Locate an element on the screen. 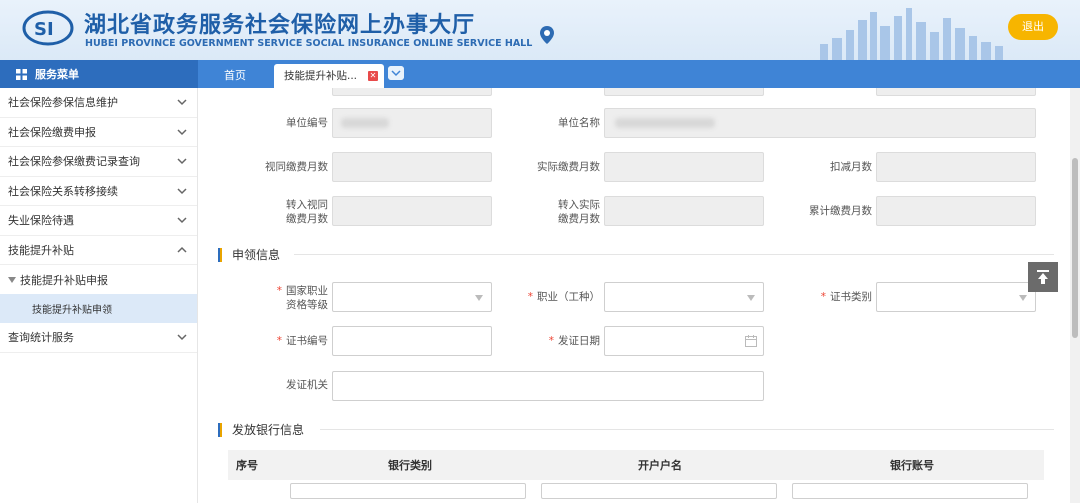 The height and width of the screenshot is (503, 1080). back-to-top-button is located at coordinates (1043, 277).